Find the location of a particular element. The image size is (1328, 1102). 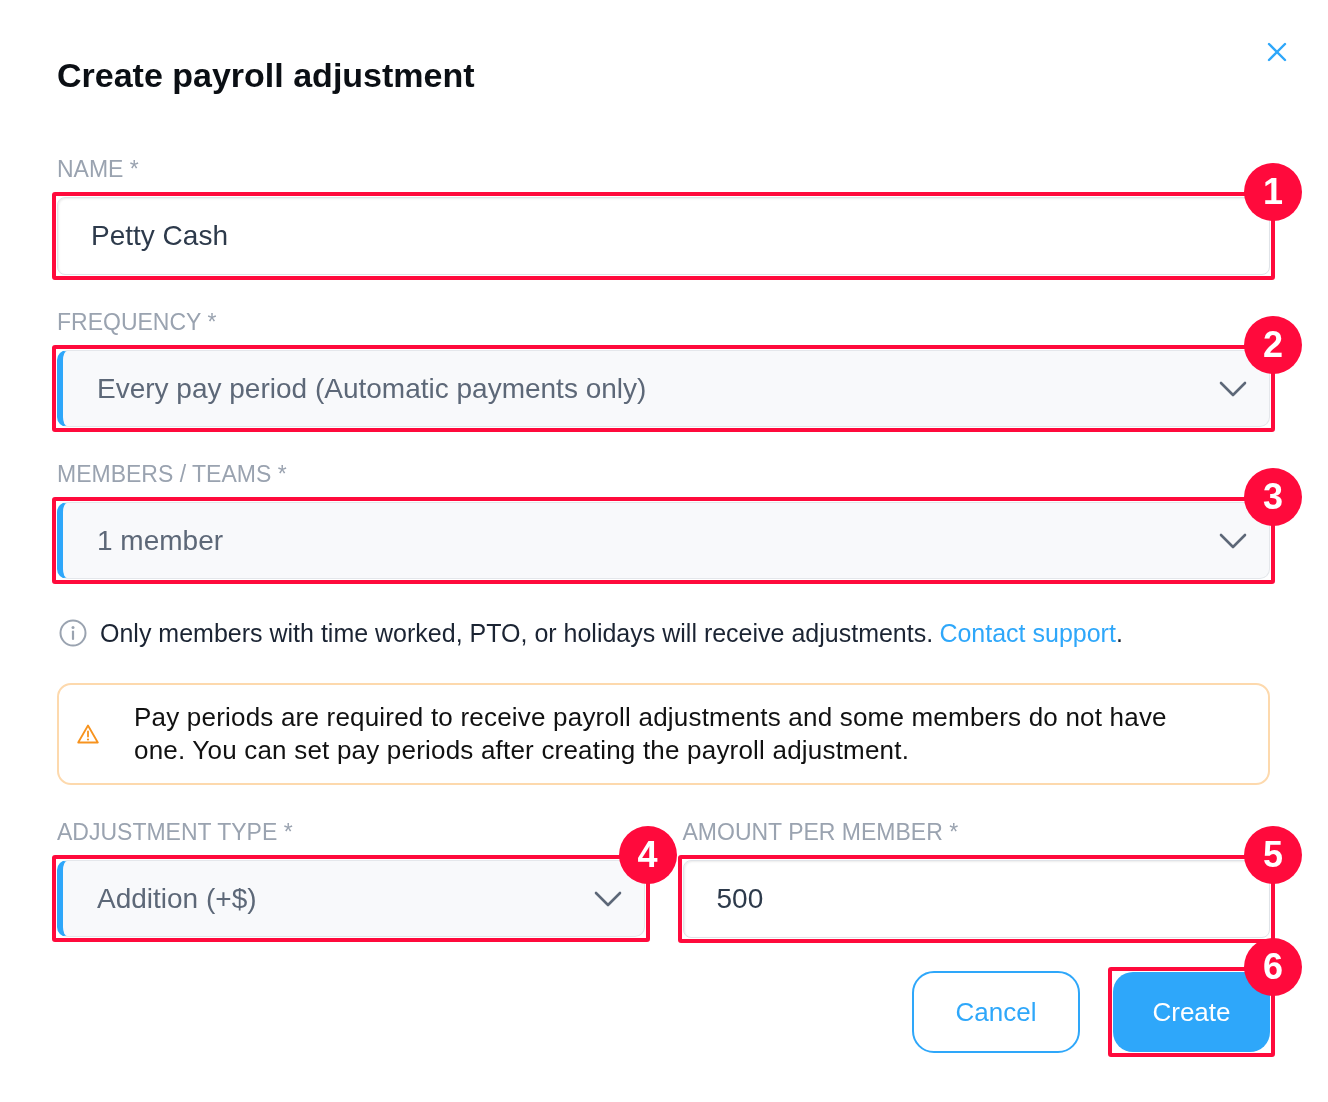

warning-icon is located at coordinates (88, 734).